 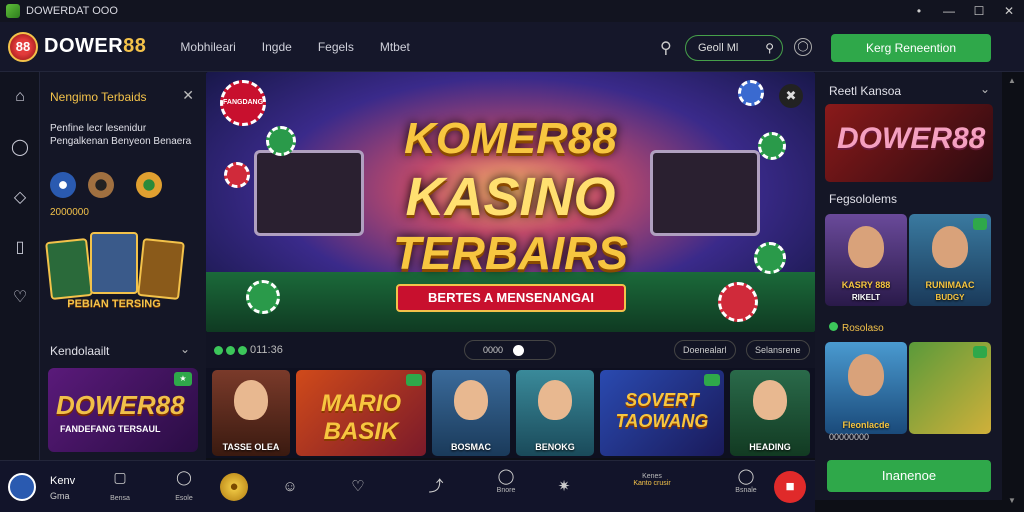 What do you see at coordinates (666, 48) in the screenshot?
I see `search-icon: ⚲` at bounding box center [666, 48].